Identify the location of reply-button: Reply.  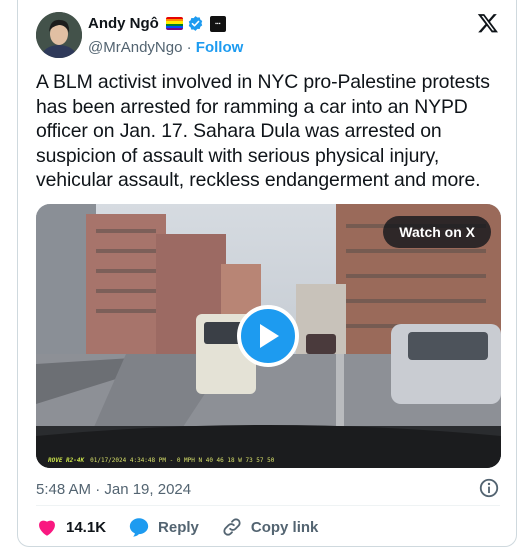
(163, 527).